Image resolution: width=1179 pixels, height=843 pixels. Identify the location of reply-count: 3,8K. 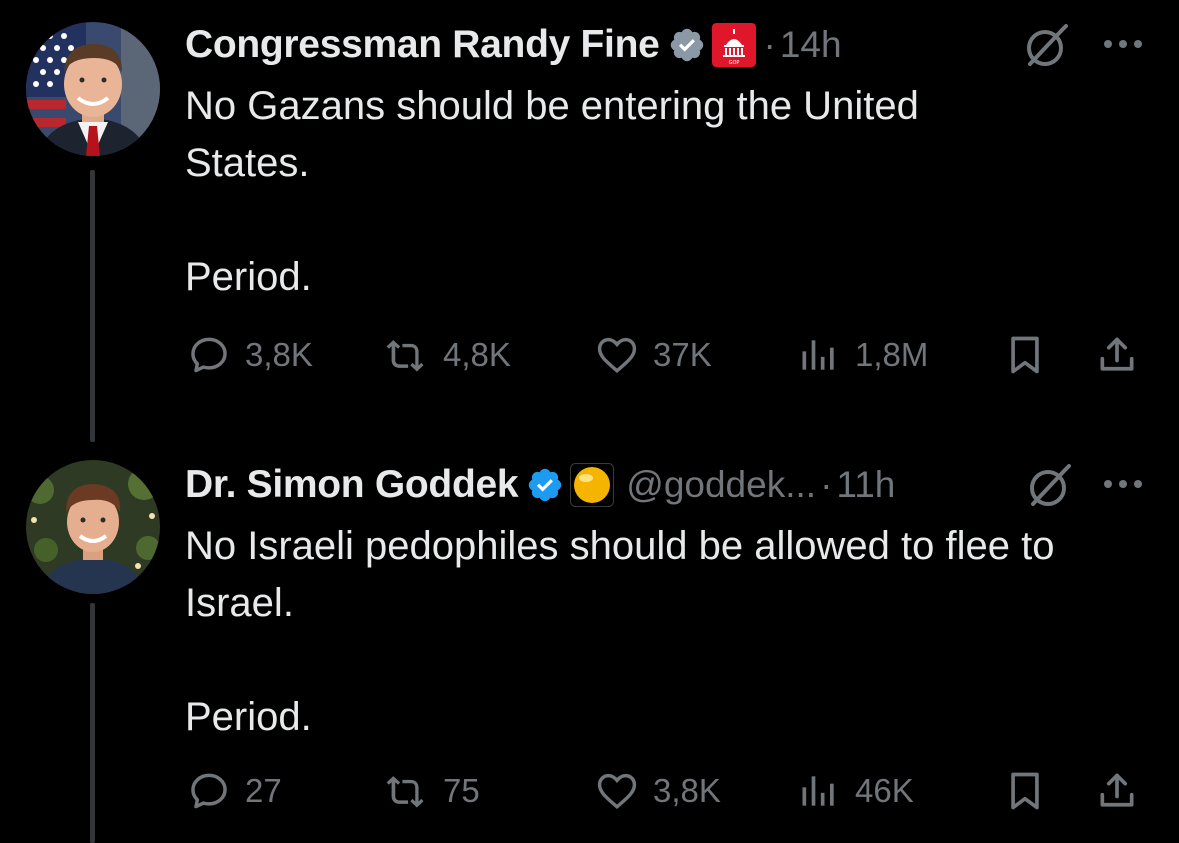
(279, 354).